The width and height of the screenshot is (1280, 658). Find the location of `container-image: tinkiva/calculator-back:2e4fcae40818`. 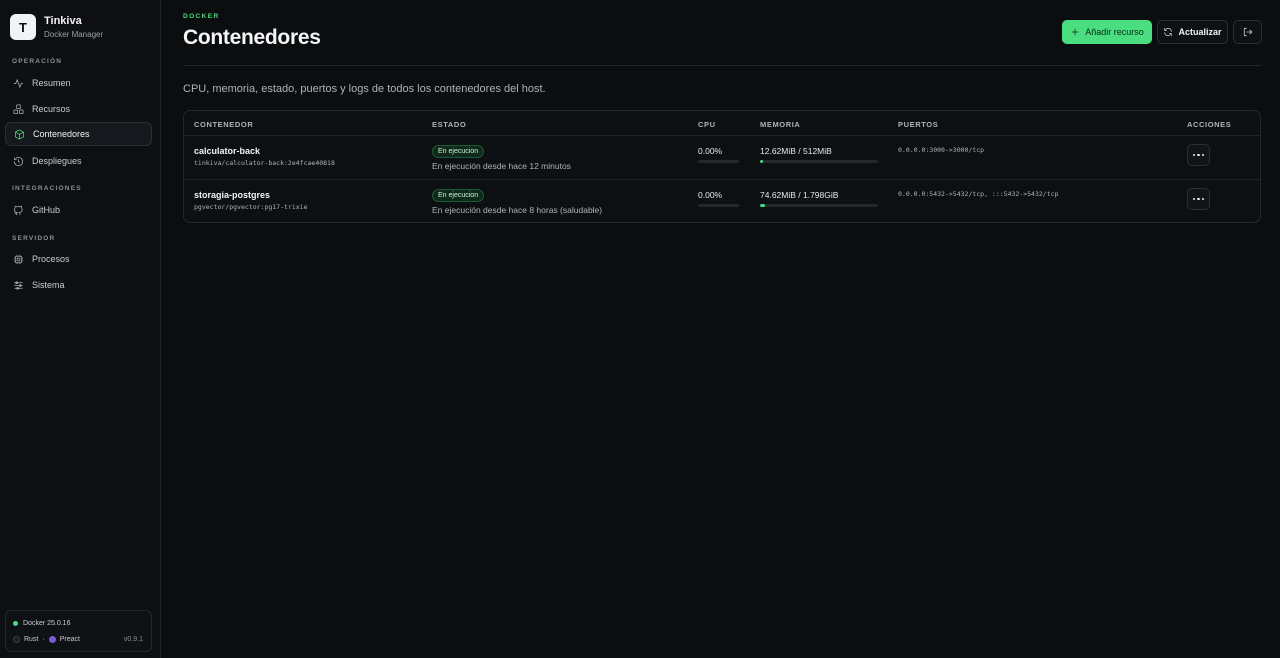

container-image: tinkiva/calculator-back:2e4fcae40818 is located at coordinates (264, 163).